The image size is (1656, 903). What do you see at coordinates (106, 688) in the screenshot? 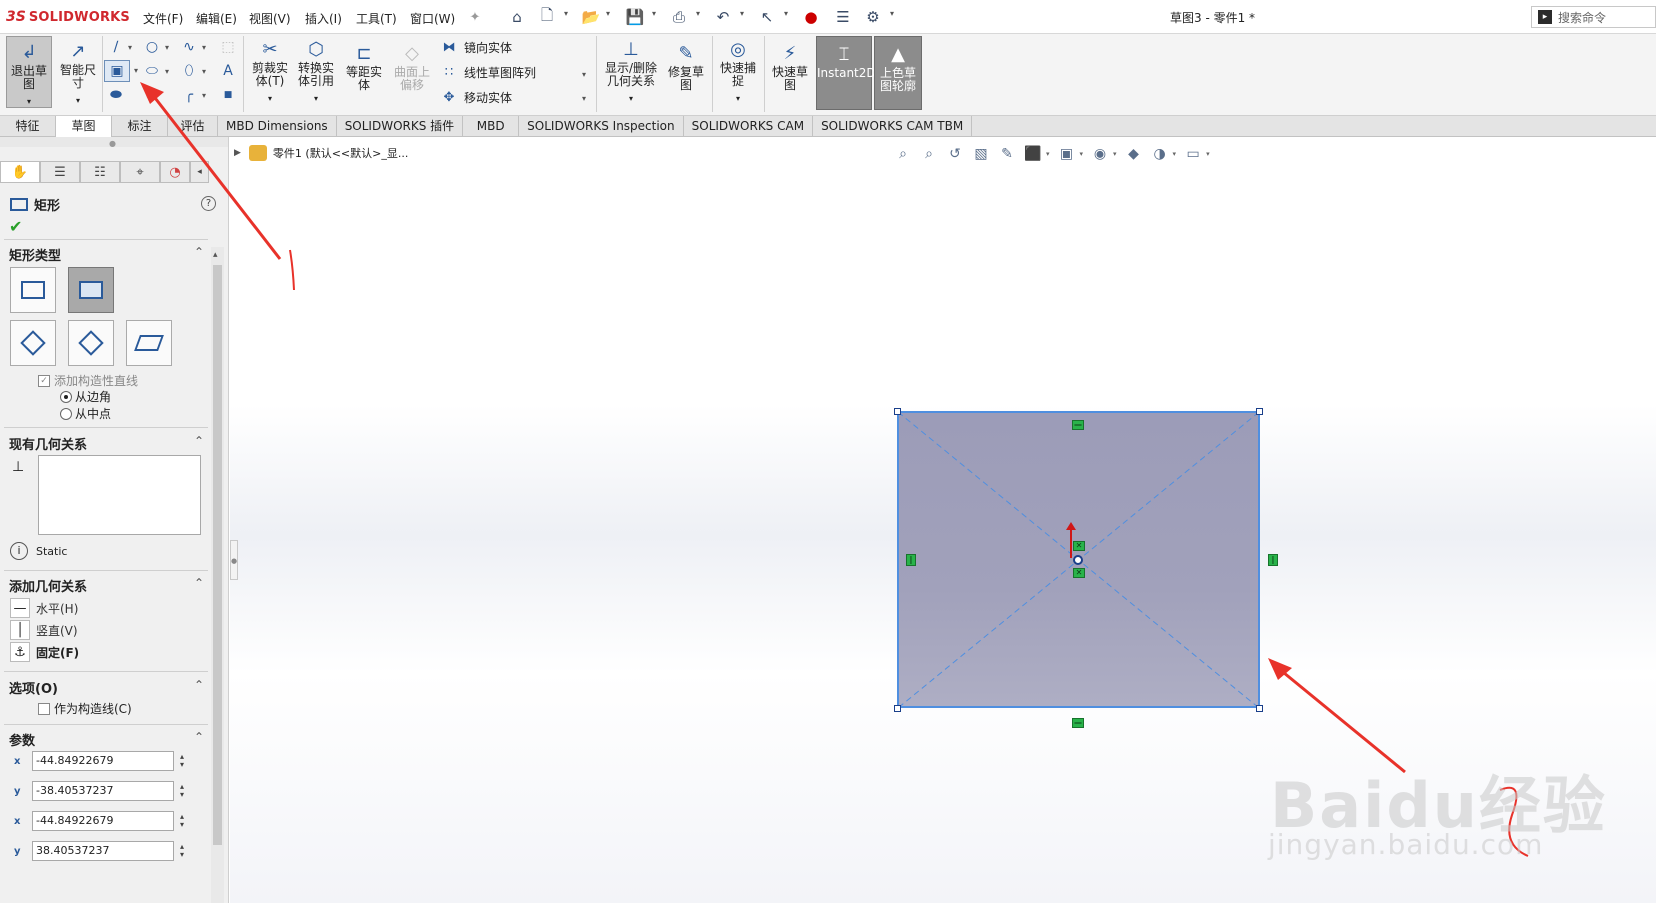
I see `options-section-header: 选项(O) ⌃` at bounding box center [106, 688].